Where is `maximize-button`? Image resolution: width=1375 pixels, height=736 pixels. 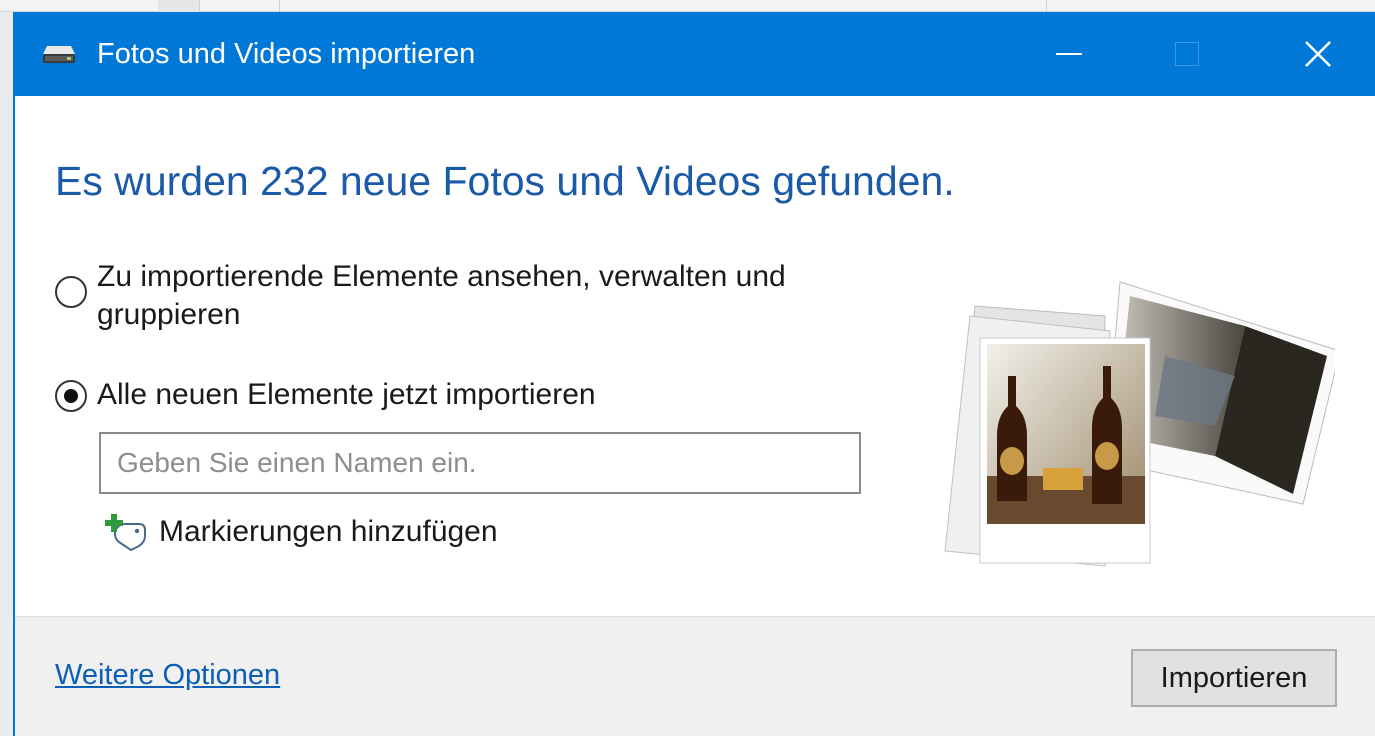 maximize-button is located at coordinates (1187, 54).